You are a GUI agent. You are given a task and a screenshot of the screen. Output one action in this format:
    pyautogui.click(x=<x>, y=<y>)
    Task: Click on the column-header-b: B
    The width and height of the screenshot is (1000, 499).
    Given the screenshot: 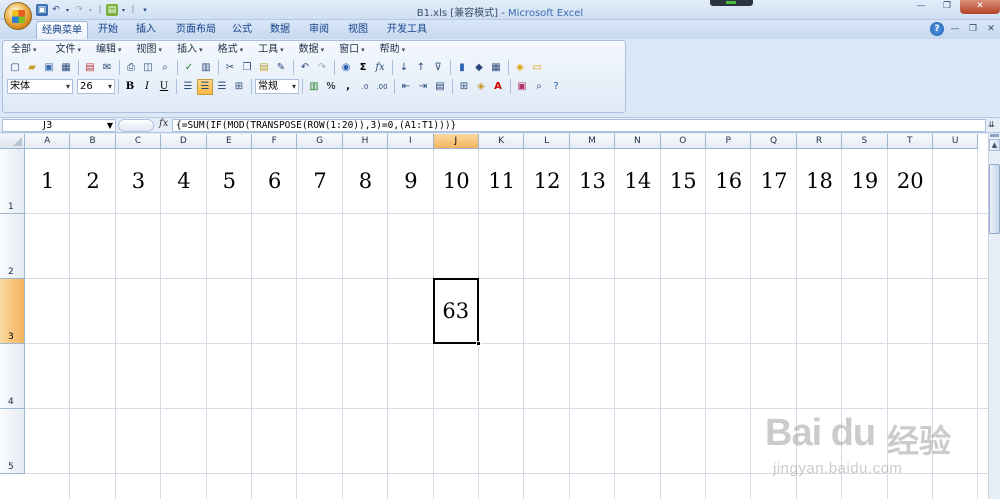 What is the action you would take?
    pyautogui.click(x=93, y=141)
    